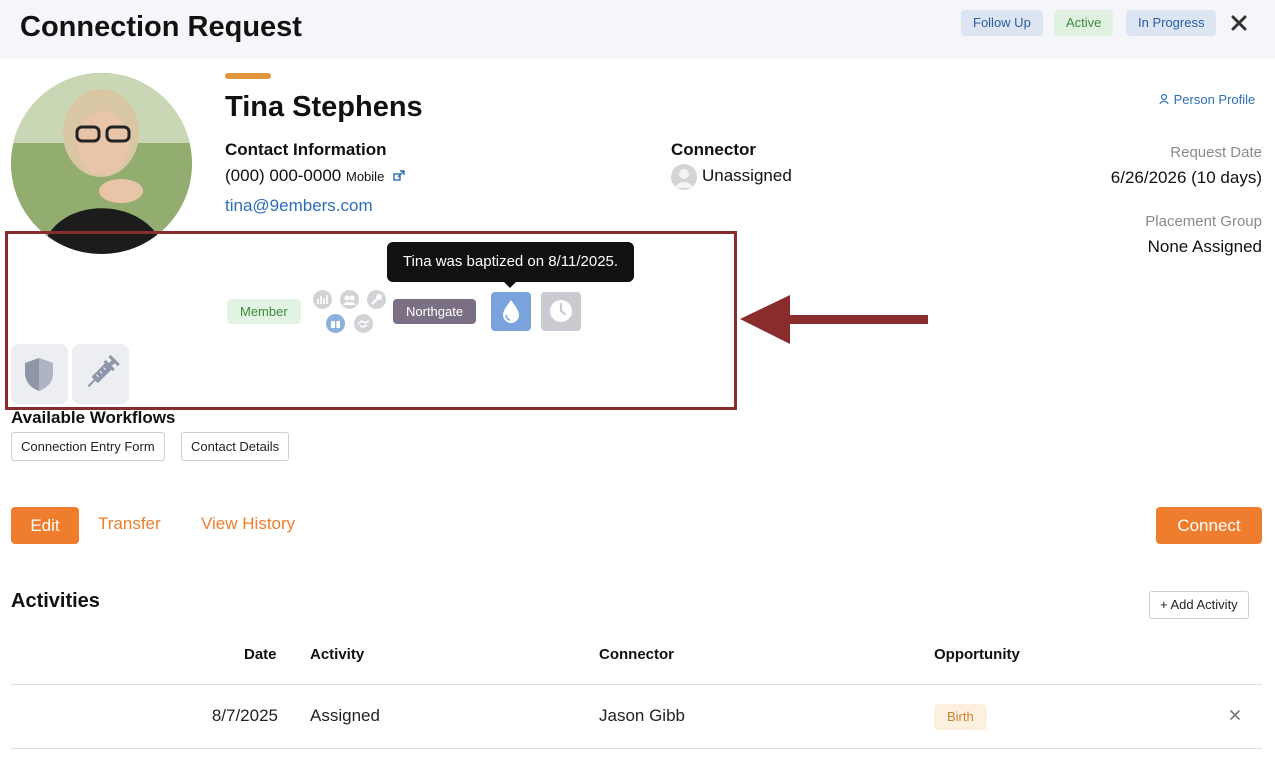  What do you see at coordinates (1084, 23) in the screenshot?
I see `active-badge: Active` at bounding box center [1084, 23].